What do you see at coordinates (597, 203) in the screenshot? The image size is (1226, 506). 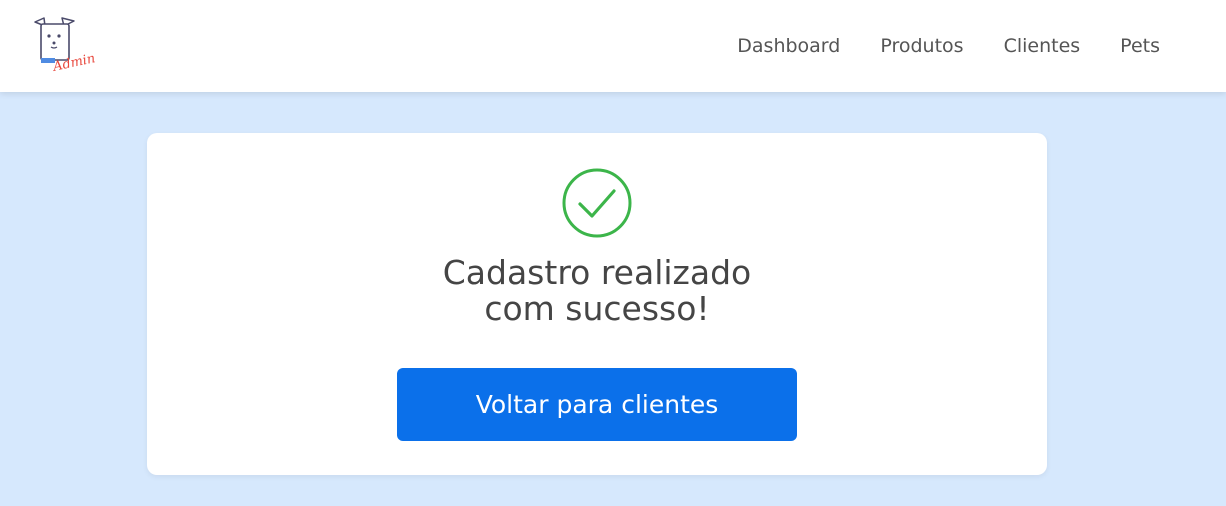 I see `check-circle-icon` at bounding box center [597, 203].